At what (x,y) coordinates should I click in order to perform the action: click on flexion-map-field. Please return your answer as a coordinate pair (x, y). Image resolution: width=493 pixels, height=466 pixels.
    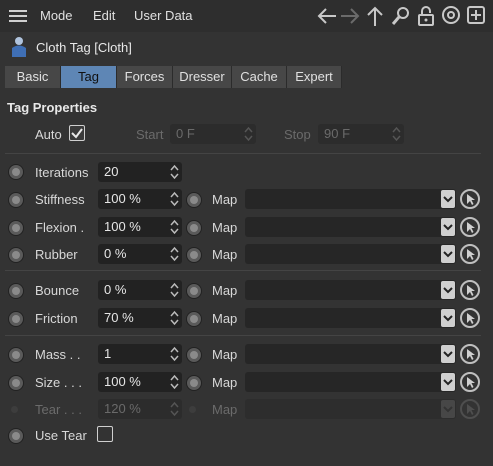
    Looking at the image, I should click on (350, 227).